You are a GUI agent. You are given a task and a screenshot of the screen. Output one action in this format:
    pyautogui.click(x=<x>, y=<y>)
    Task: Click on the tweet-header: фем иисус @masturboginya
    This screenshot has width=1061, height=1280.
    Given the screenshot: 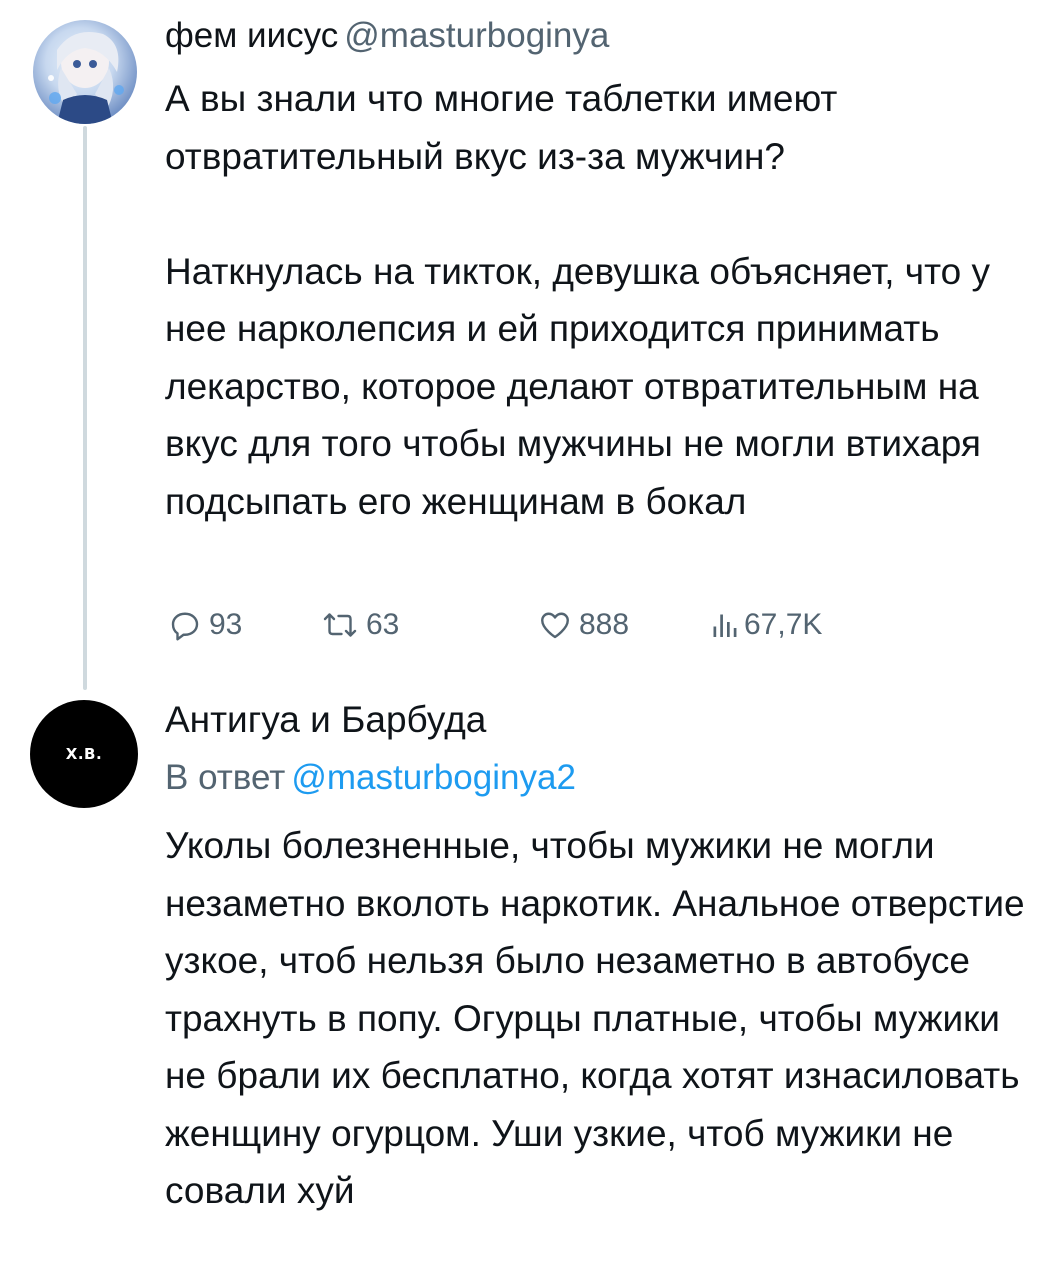 What is the action you would take?
    pyautogui.click(x=387, y=36)
    